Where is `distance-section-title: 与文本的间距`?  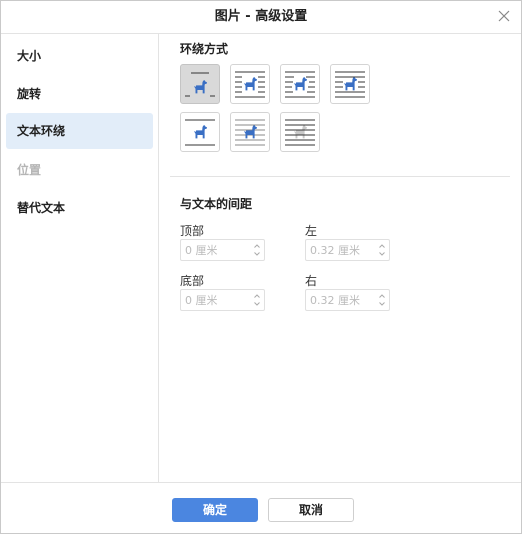 distance-section-title: 与文本的间距 is located at coordinates (216, 204).